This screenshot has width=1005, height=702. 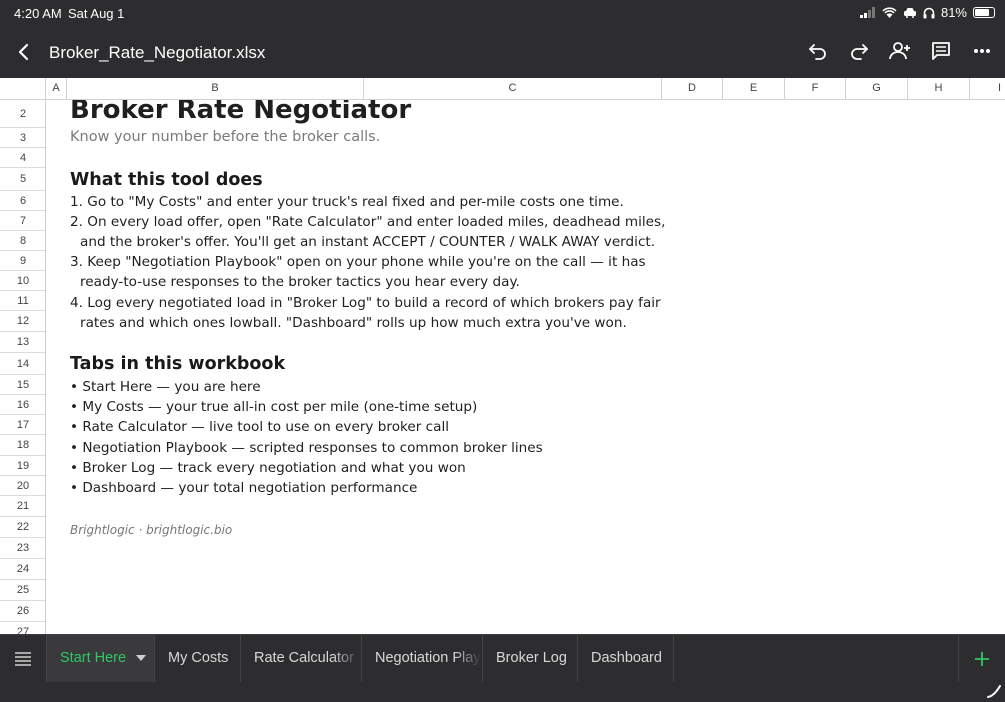 I want to click on row-header: 21, so click(x=22, y=506).